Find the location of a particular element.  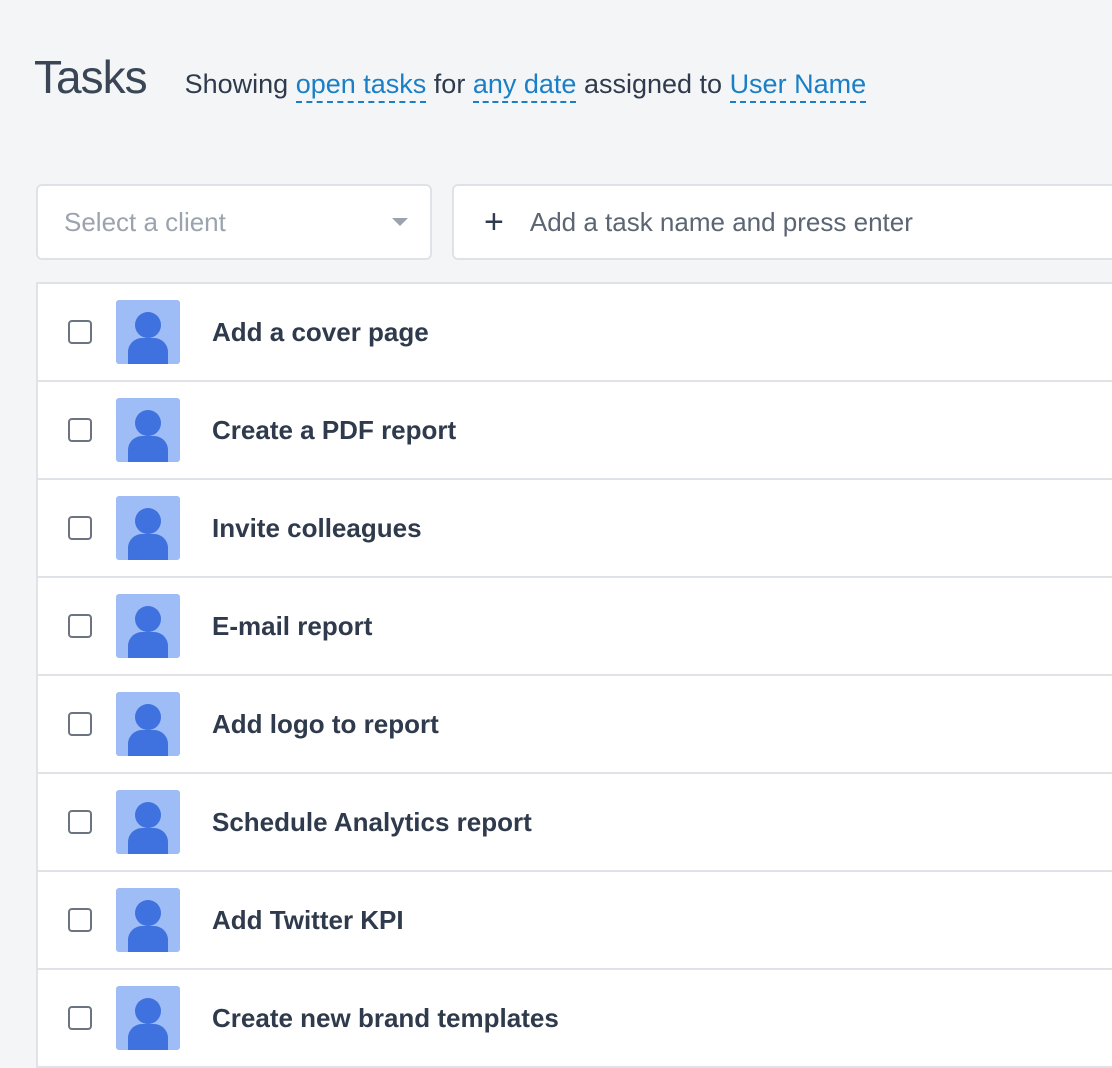

task-name: E-mail report is located at coordinates (292, 626).